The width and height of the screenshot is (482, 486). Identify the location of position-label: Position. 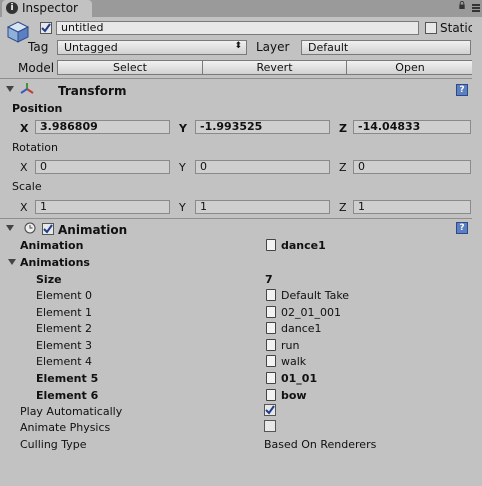
(37, 108).